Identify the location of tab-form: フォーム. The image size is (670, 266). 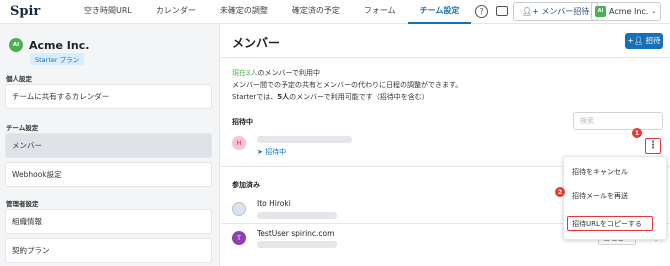
(380, 12).